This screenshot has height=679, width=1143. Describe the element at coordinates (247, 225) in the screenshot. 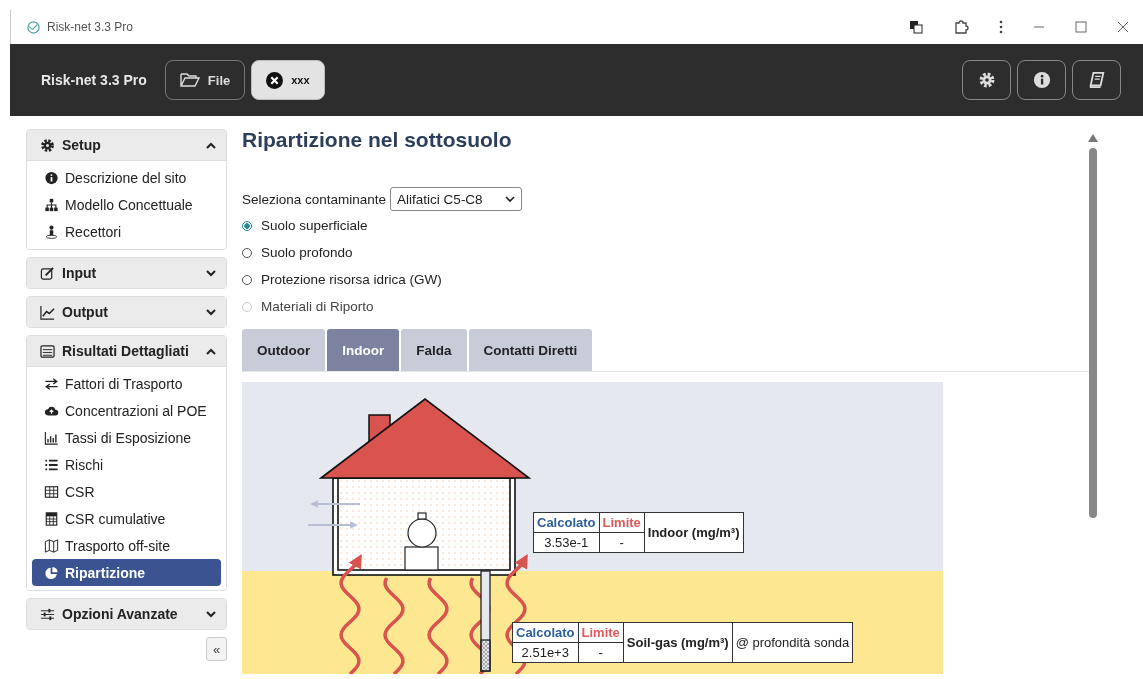

I see `radio-button` at that location.